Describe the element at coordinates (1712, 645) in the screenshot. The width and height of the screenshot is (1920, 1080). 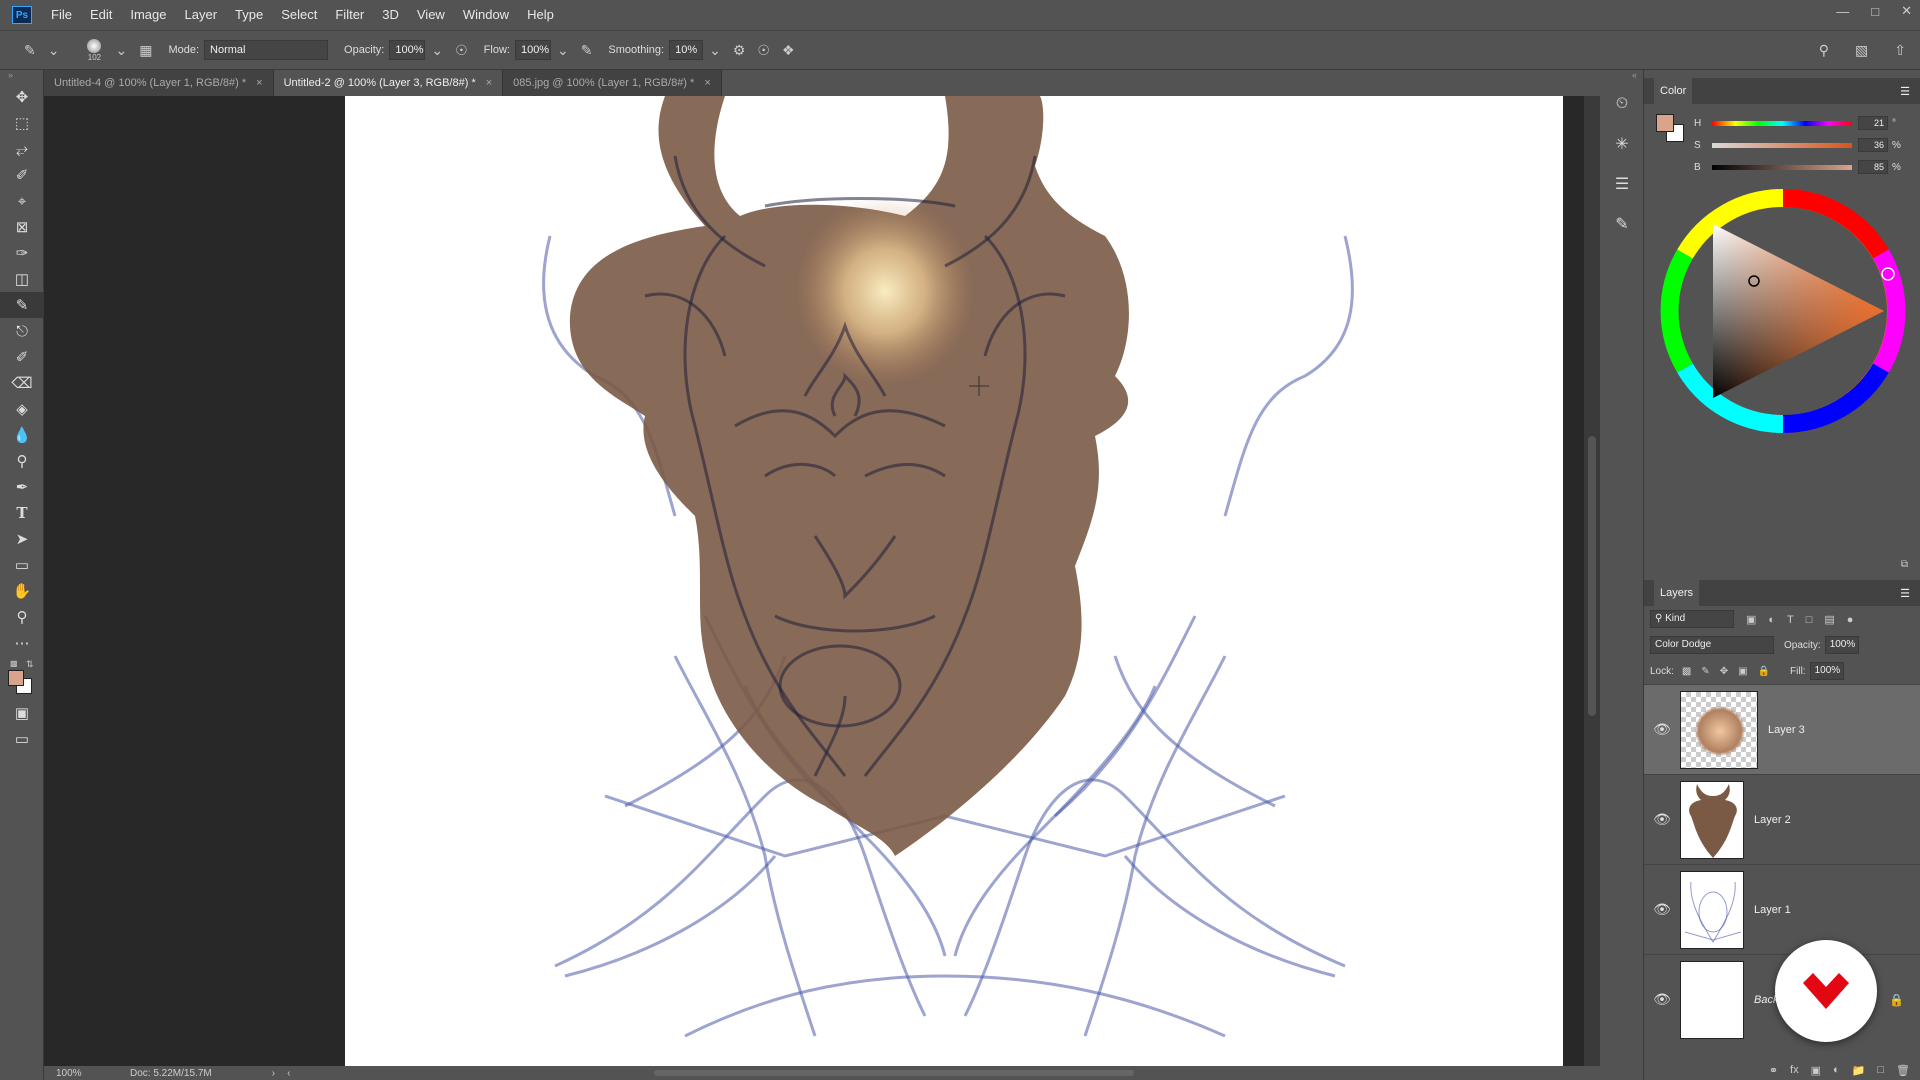
I see `blend-mode-select: Color Dodge` at that location.